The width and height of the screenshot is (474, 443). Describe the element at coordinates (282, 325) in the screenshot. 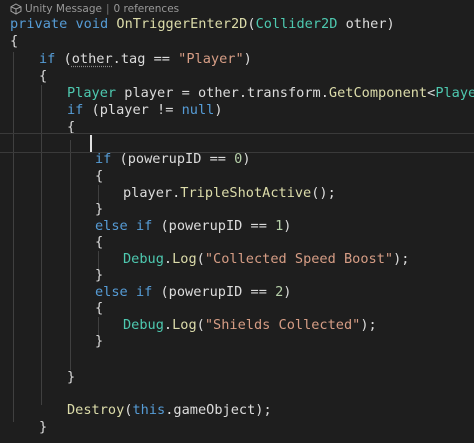

I see `string-literal: "Shields Collected"` at that location.